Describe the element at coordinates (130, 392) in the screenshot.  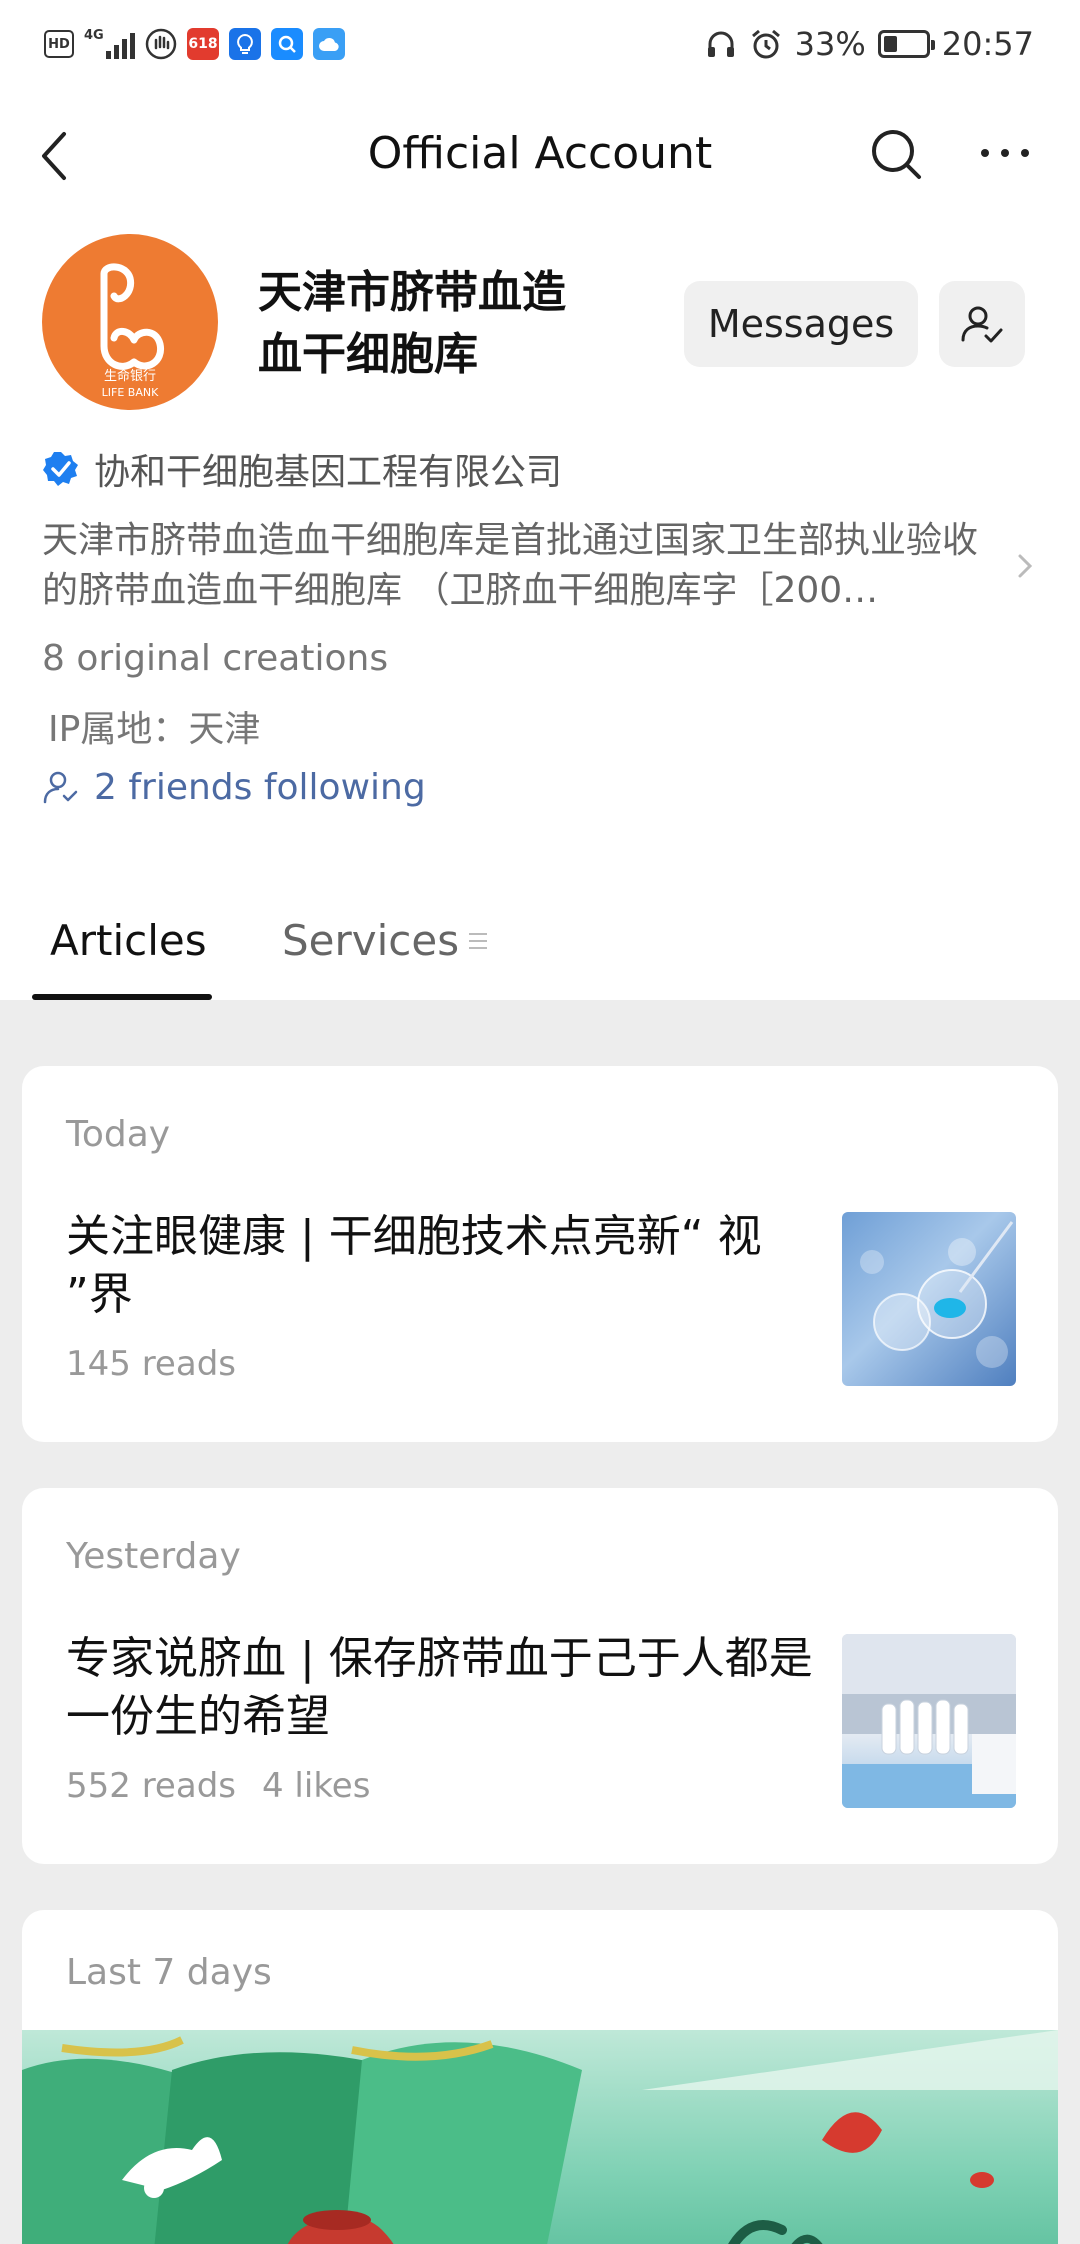
I see `svg-text: LIFE BANK` at that location.